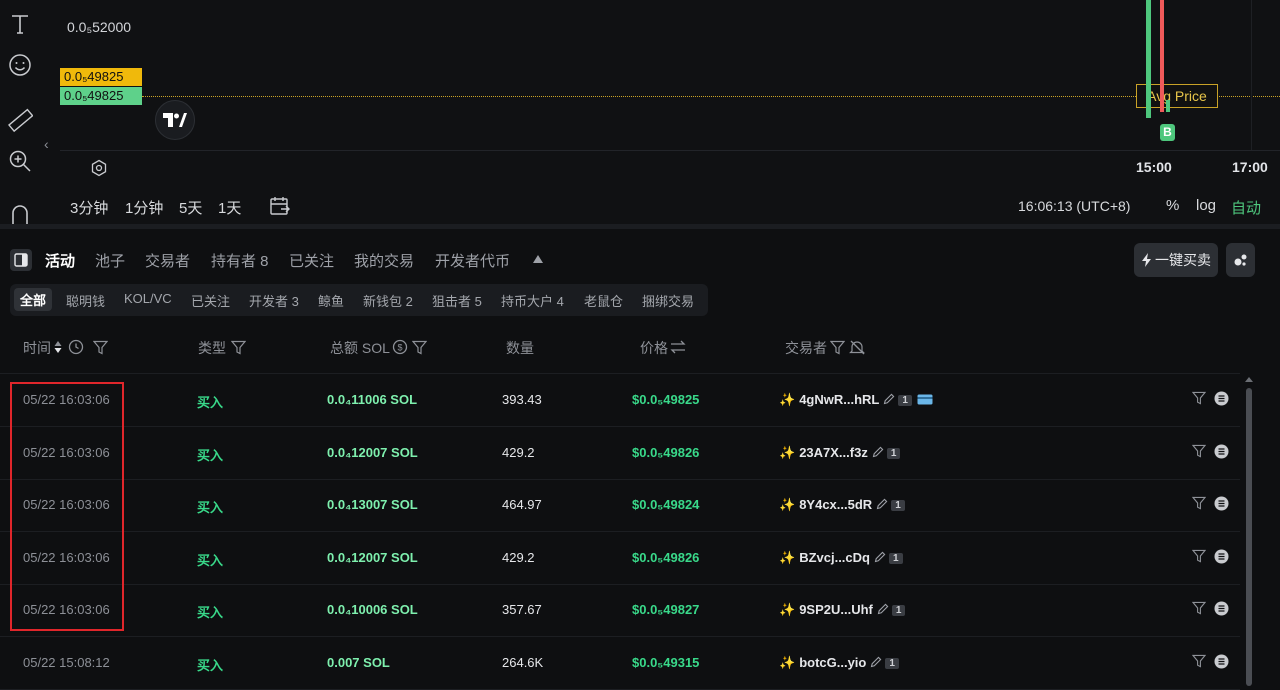  Describe the element at coordinates (210, 300) in the screenshot. I see `filter-followed: 已关注` at that location.